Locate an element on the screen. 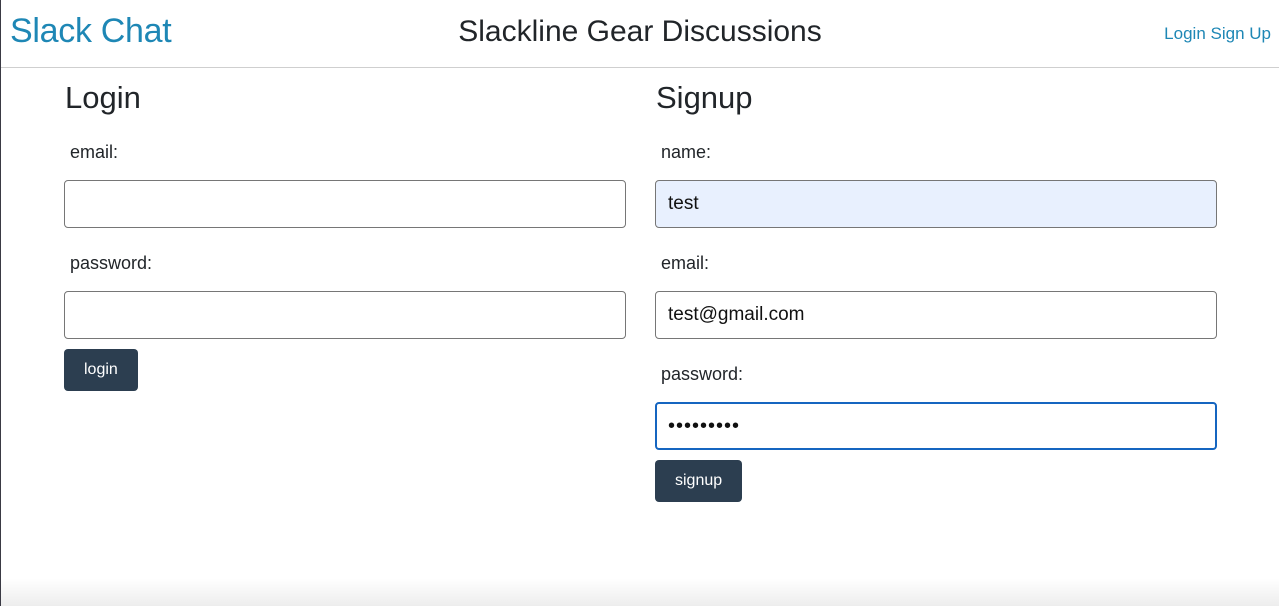  nav-links: Login Sign Up is located at coordinates (1217, 34).